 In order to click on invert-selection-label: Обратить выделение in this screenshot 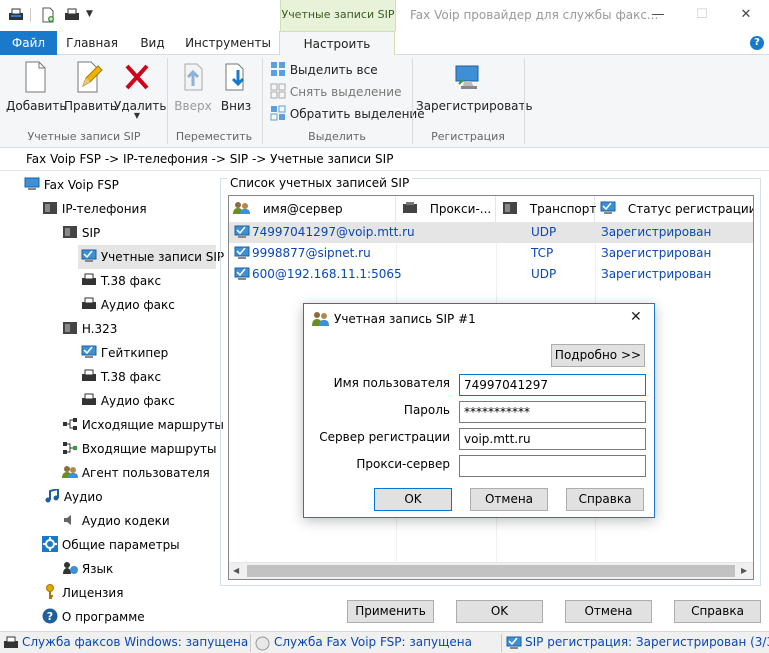, I will do `click(357, 114)`.